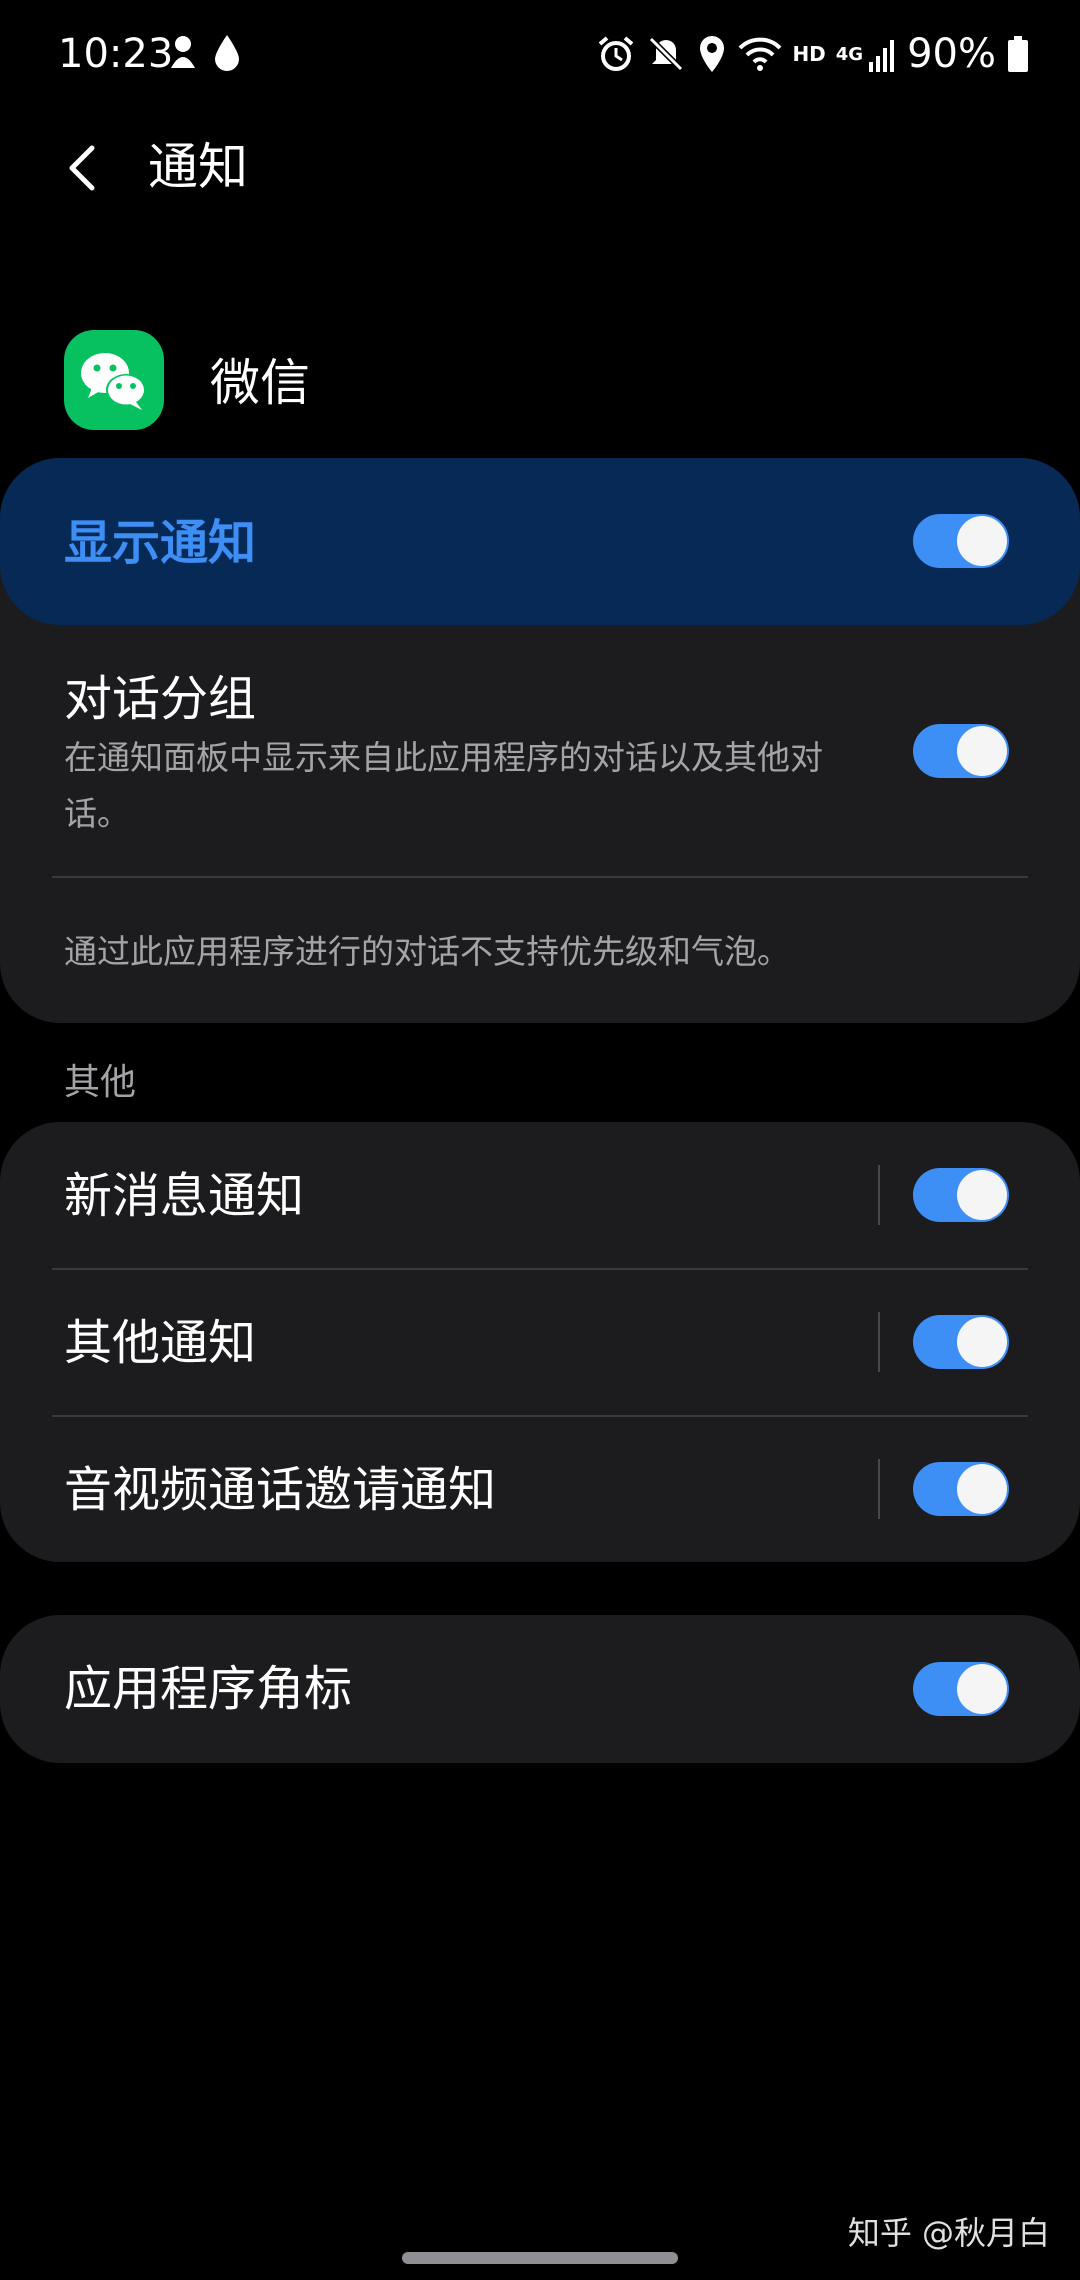  What do you see at coordinates (666, 54) in the screenshot?
I see `mute-icon` at bounding box center [666, 54].